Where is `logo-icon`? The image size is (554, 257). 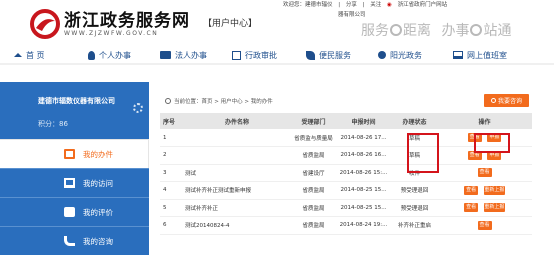 logo-icon is located at coordinates (45, 24).